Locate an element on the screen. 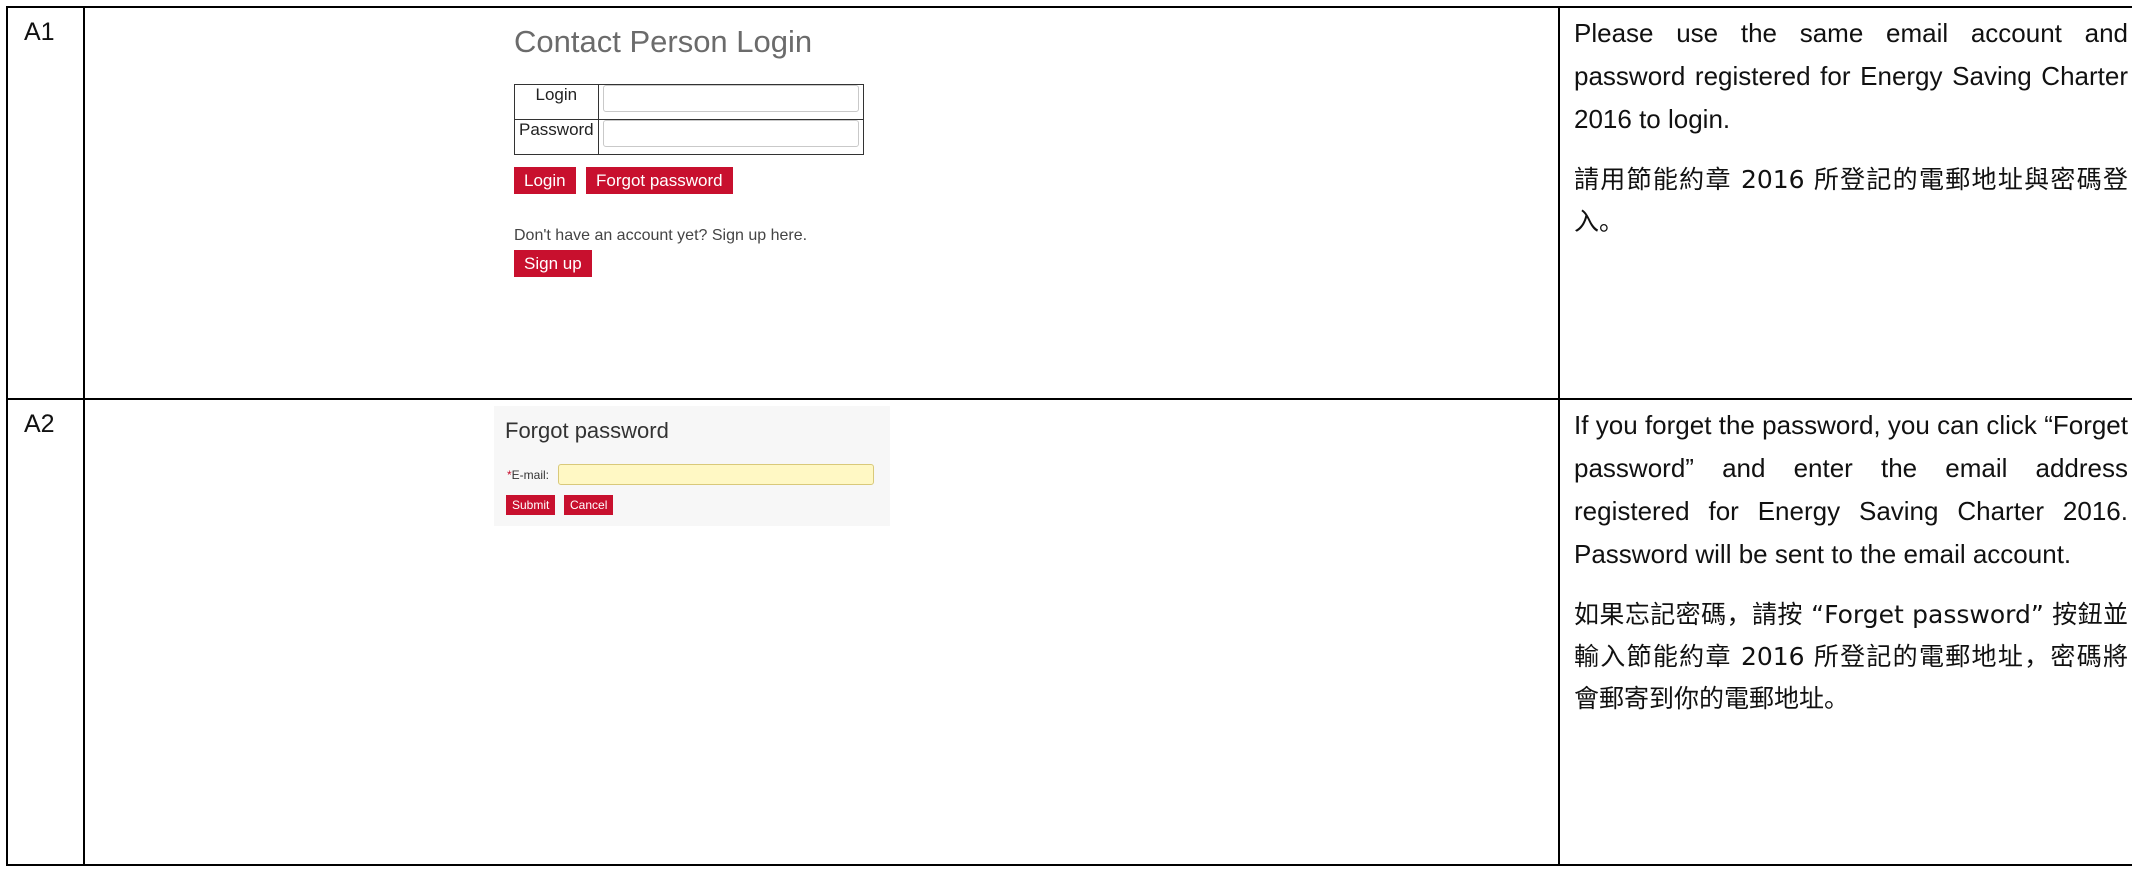 Image resolution: width=2132 pixels, height=871 pixels. submit-button: Submit is located at coordinates (531, 505).